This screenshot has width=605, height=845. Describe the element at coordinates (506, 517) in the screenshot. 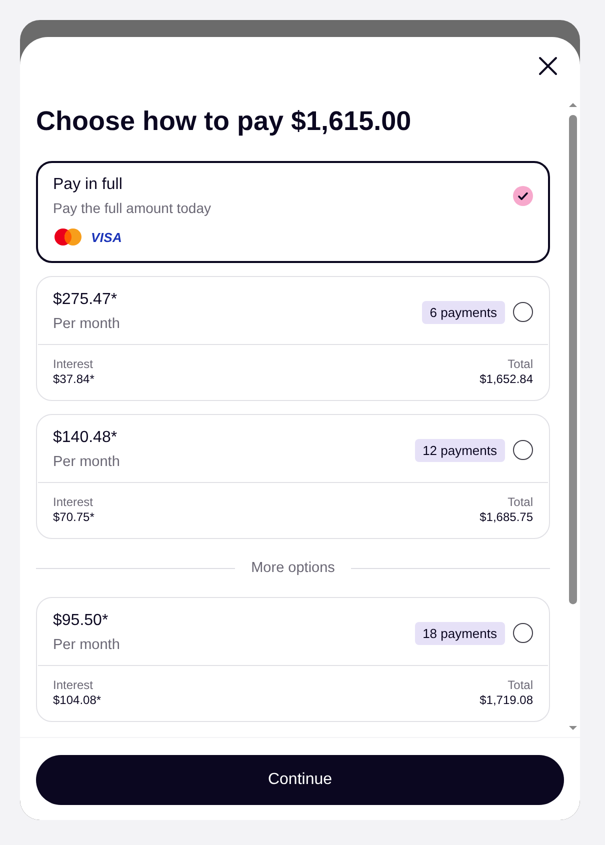

I see `total-value: $1,685.75` at that location.